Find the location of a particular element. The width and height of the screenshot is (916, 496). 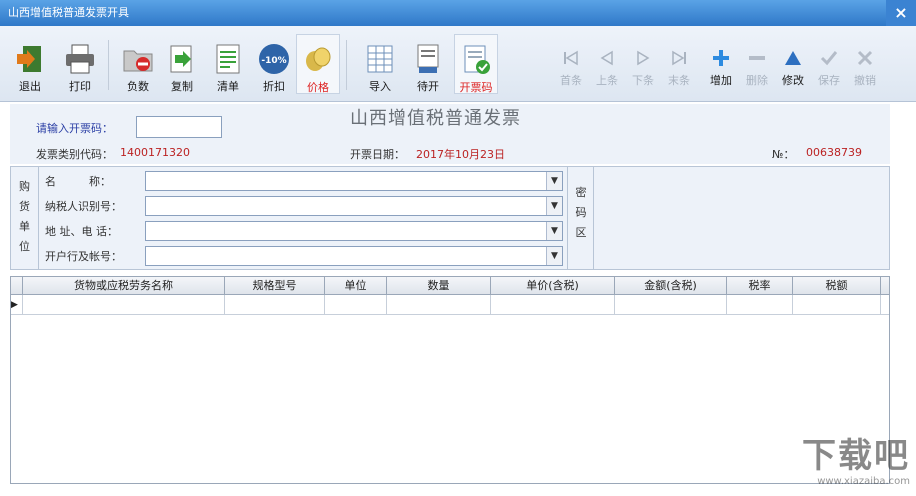

table-row: ▶ is located at coordinates (450, 305).